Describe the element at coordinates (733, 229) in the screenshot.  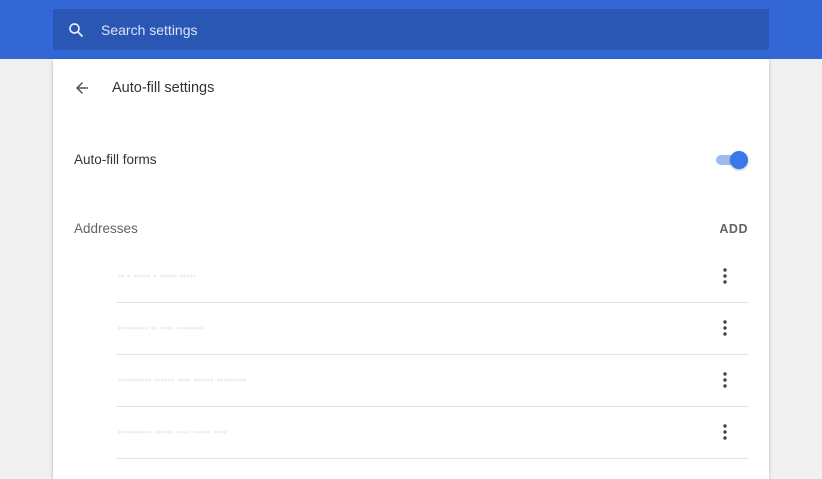
I see `add-address-button: ADD` at that location.